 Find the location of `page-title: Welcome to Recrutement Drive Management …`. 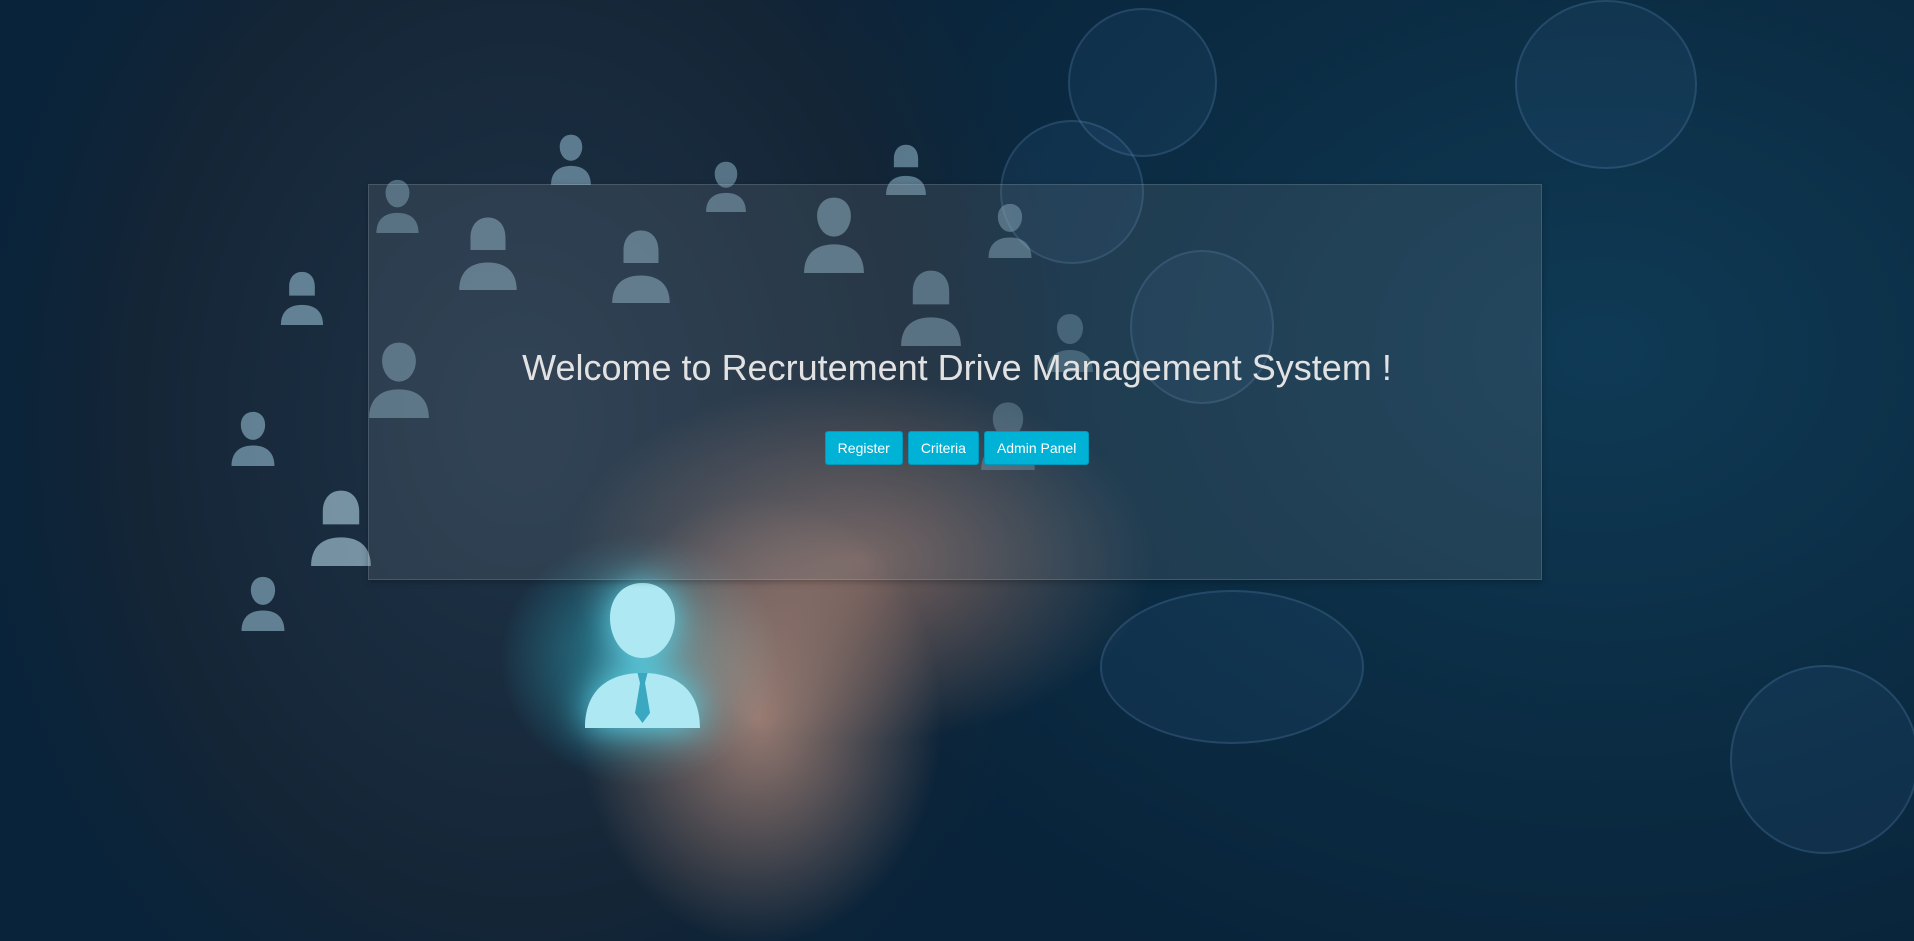

page-title: Welcome to Recrutement Drive Management … is located at coordinates (957, 367).